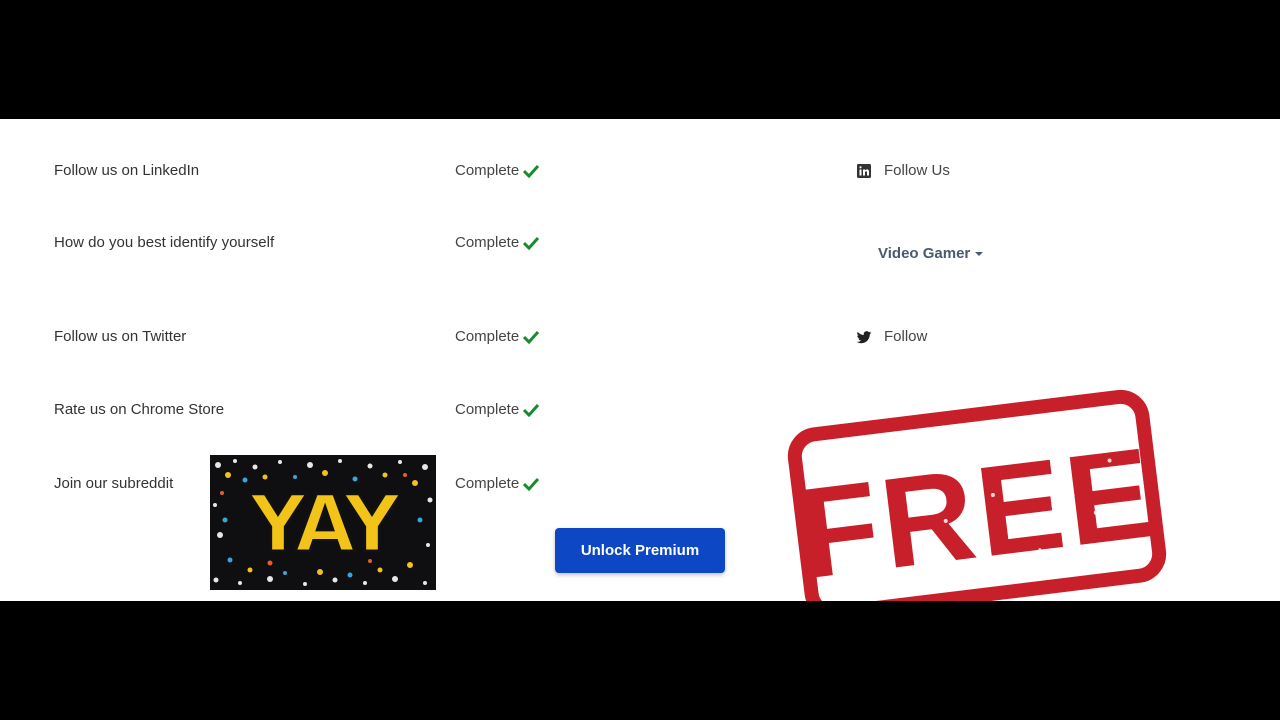  Describe the element at coordinates (640, 550) in the screenshot. I see `unlock-premium-button: Unlock Premium` at that location.